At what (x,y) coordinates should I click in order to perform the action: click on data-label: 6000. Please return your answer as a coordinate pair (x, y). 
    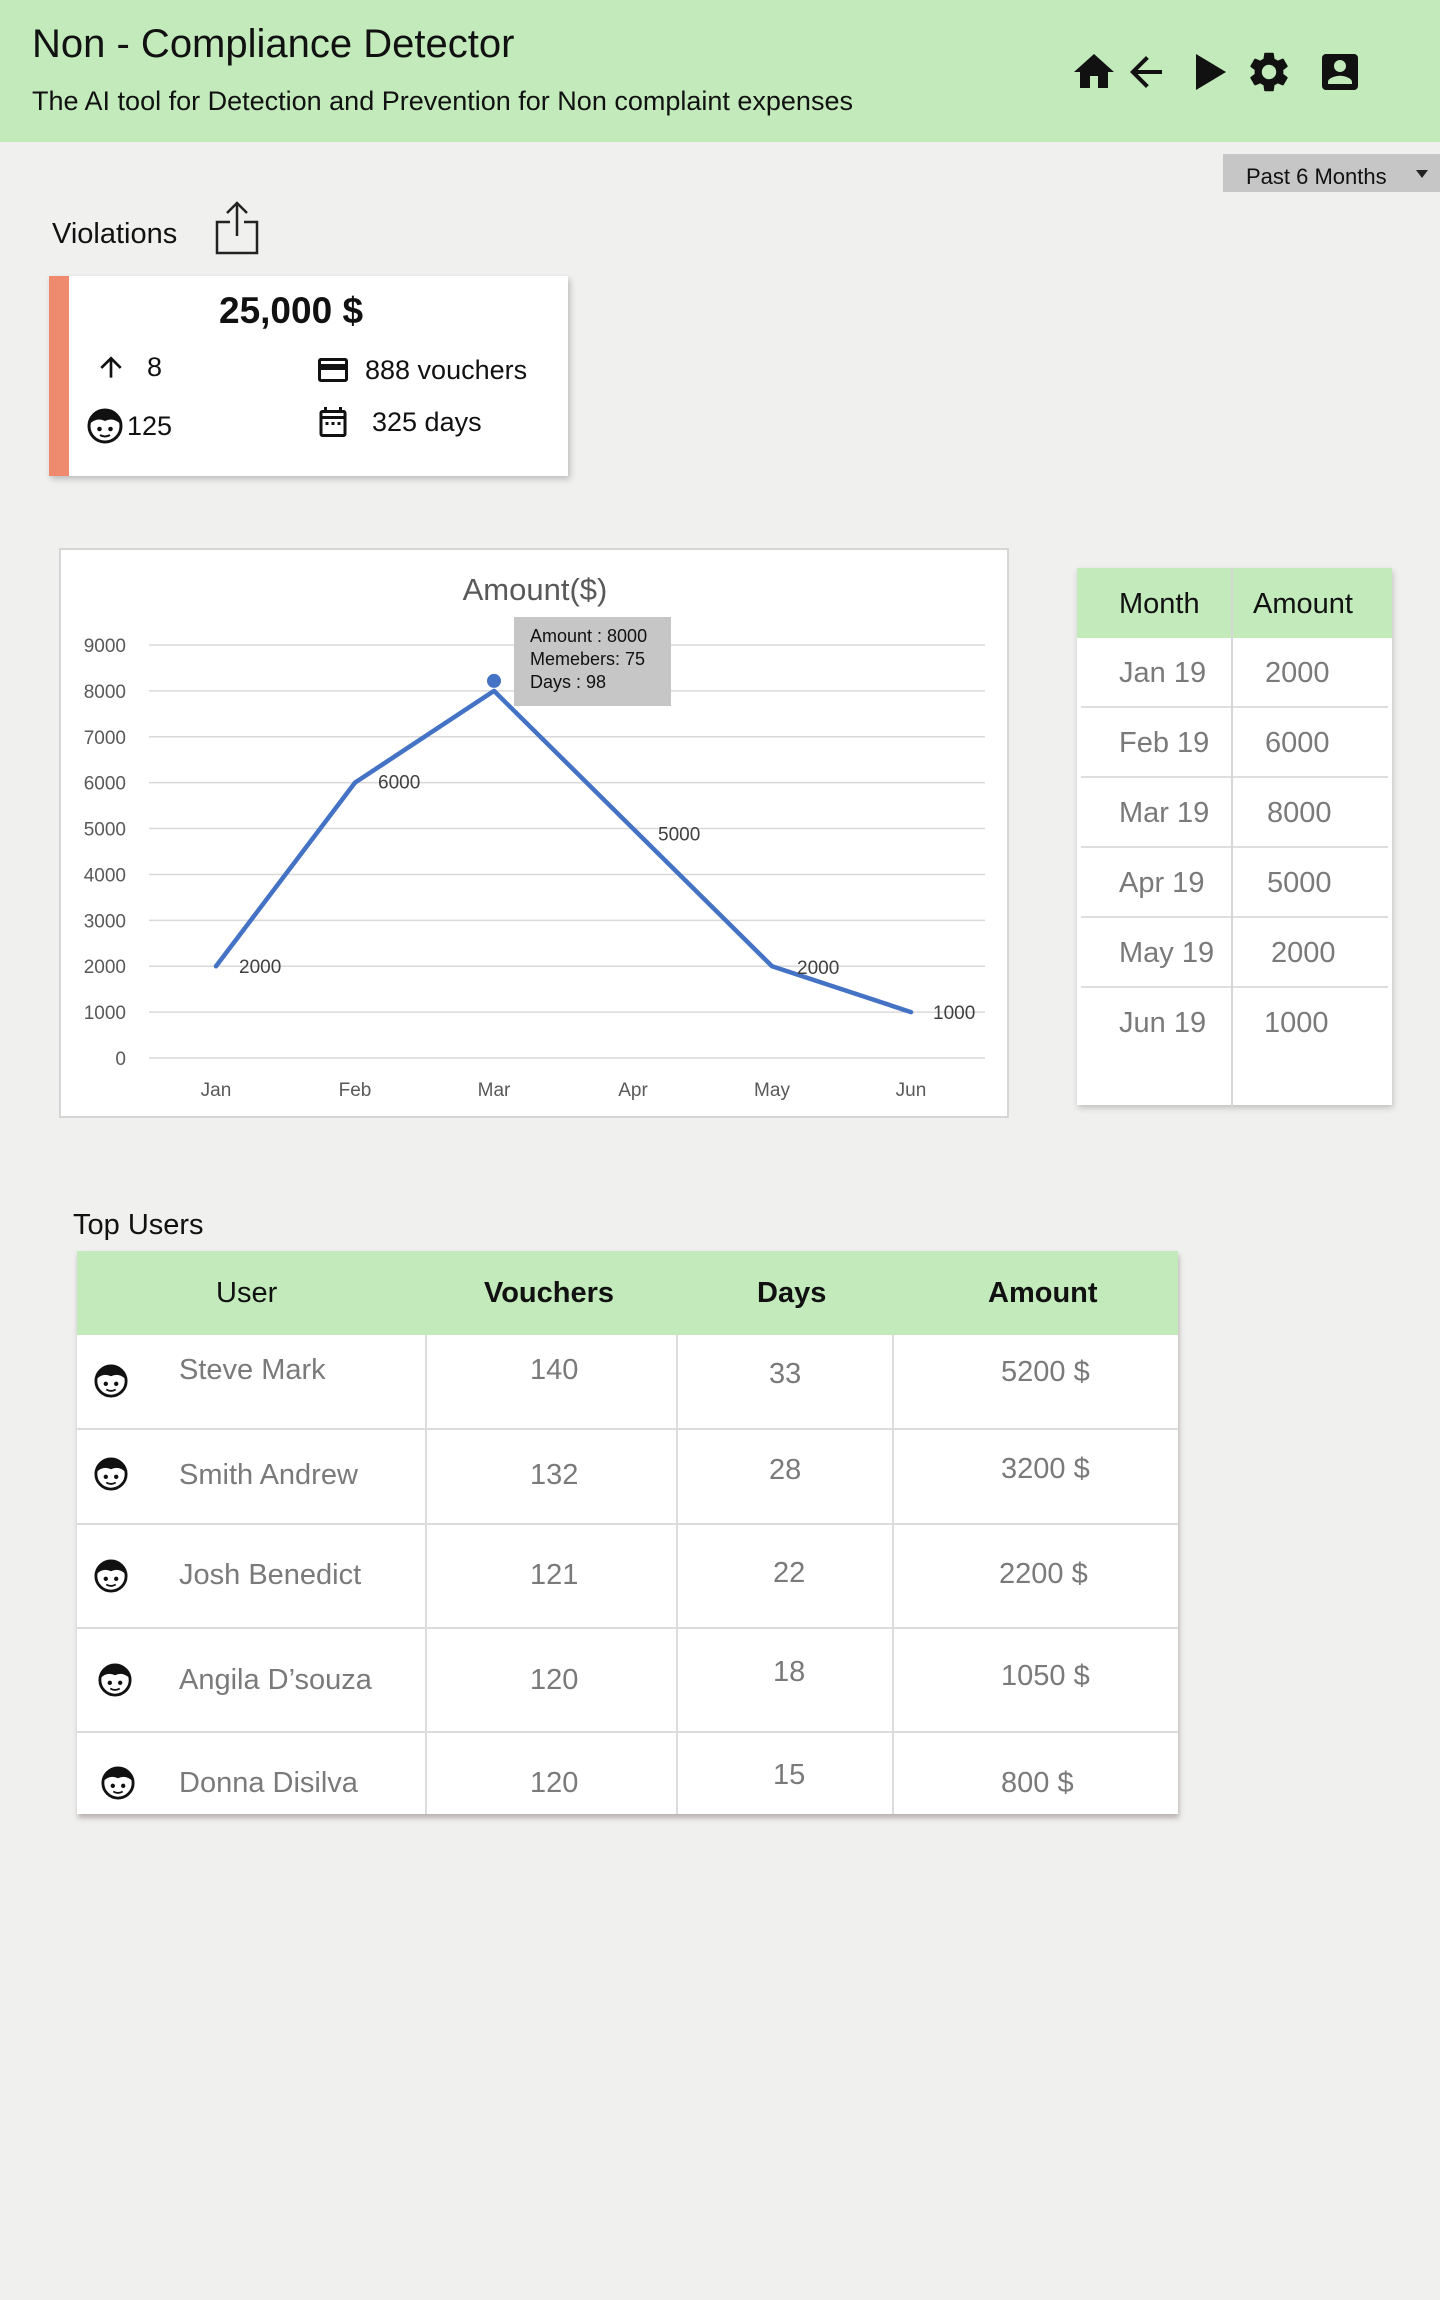
    Looking at the image, I should click on (399, 783).